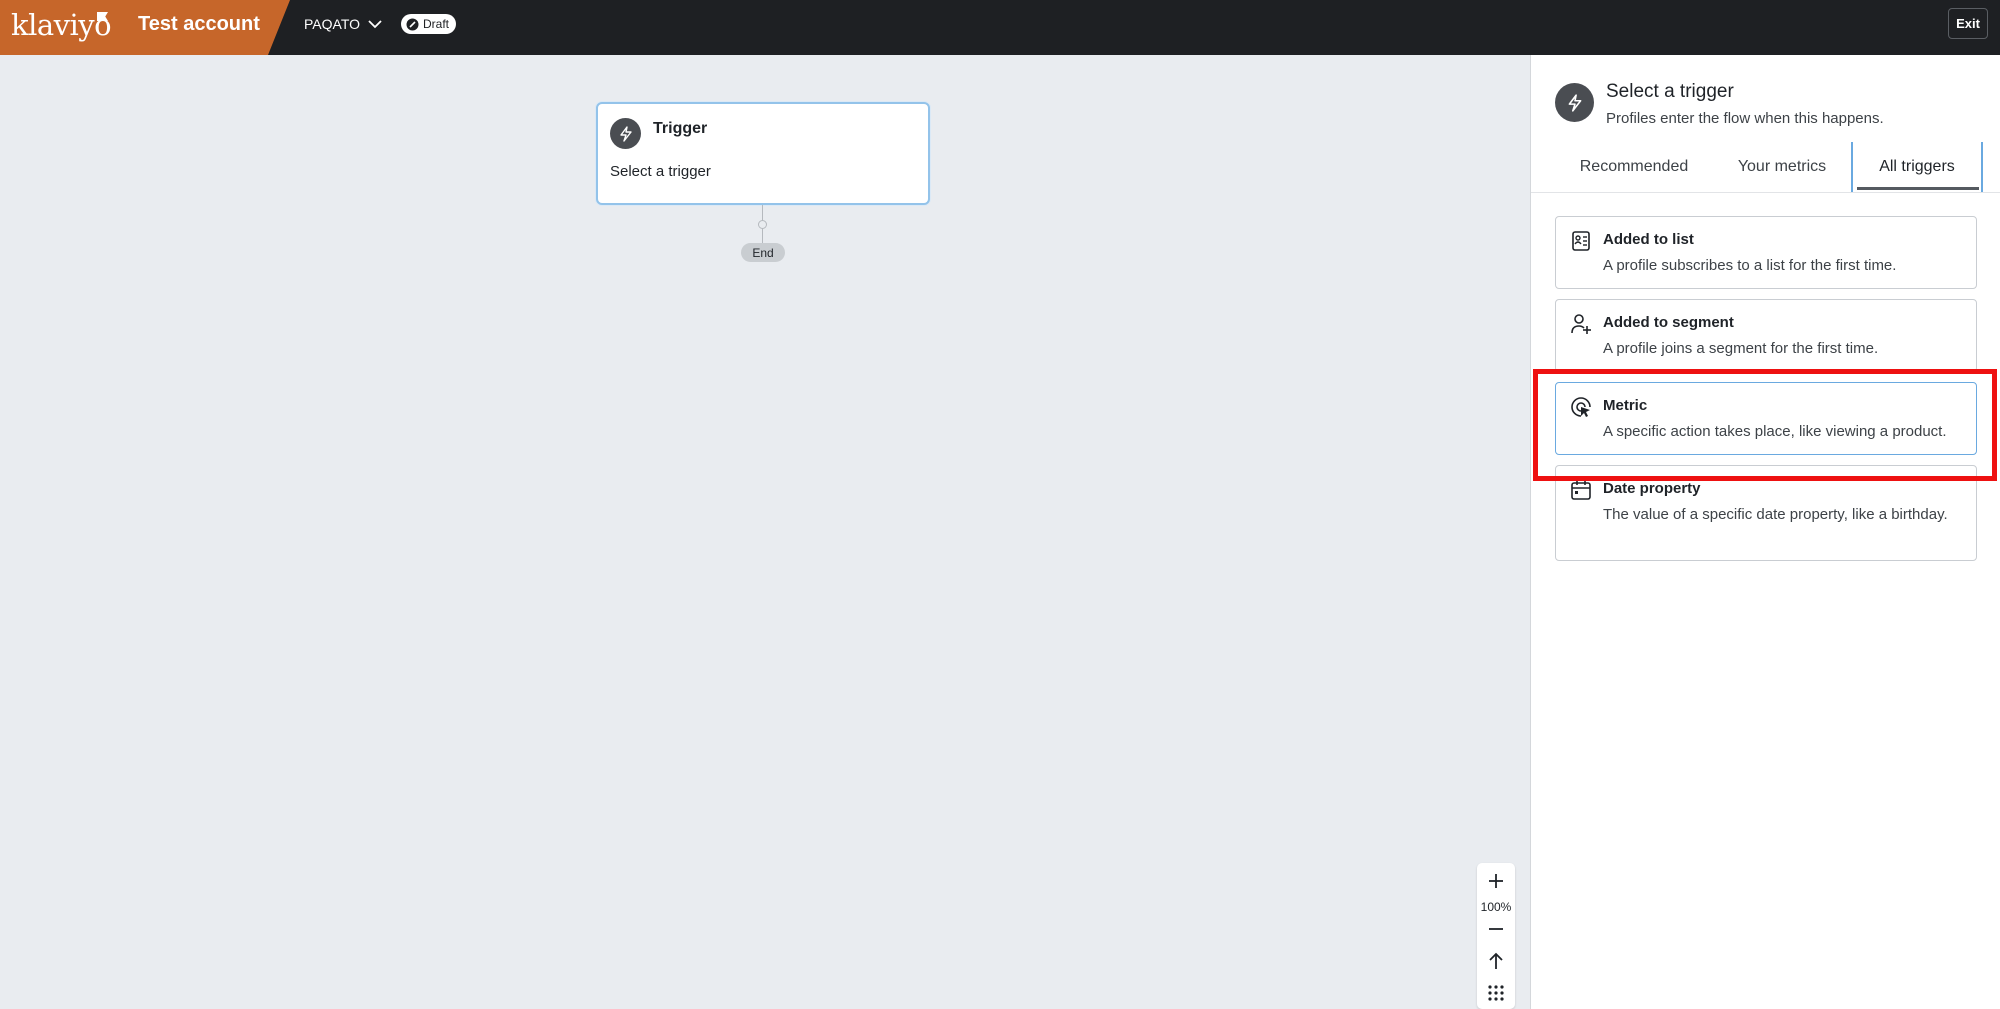  Describe the element at coordinates (1496, 907) in the screenshot. I see `zoom-level: 100%` at that location.